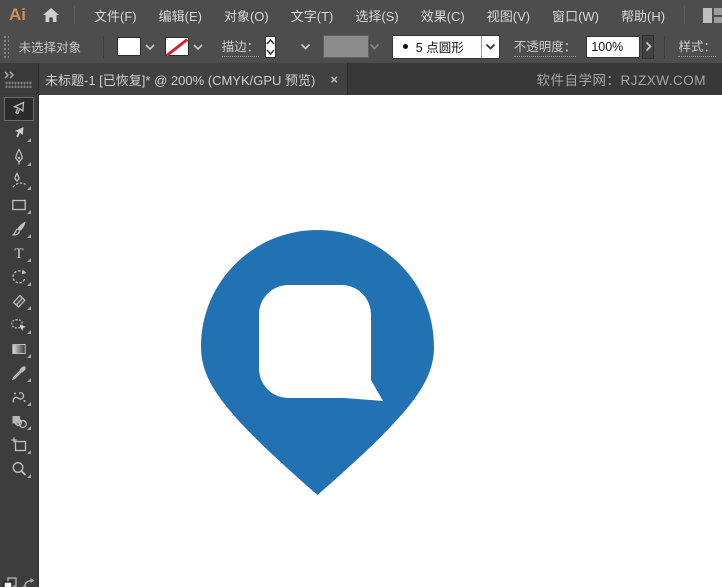 This screenshot has width=722, height=587. Describe the element at coordinates (334, 79) in the screenshot. I see `tab-close-icon: ×` at that location.